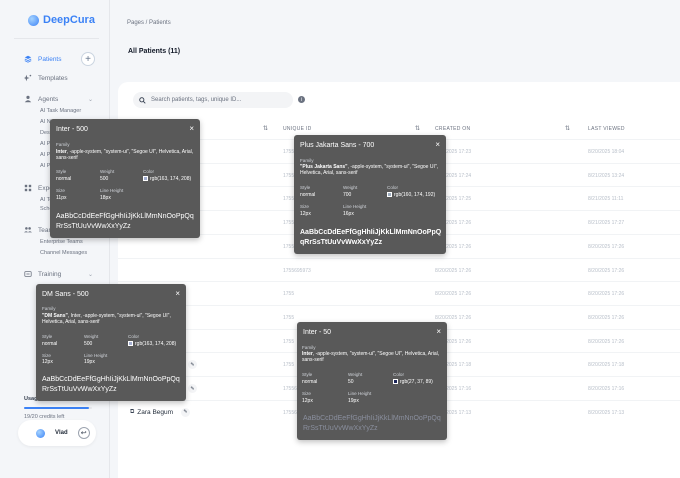  I want to click on plus-icon: +, so click(88, 59).